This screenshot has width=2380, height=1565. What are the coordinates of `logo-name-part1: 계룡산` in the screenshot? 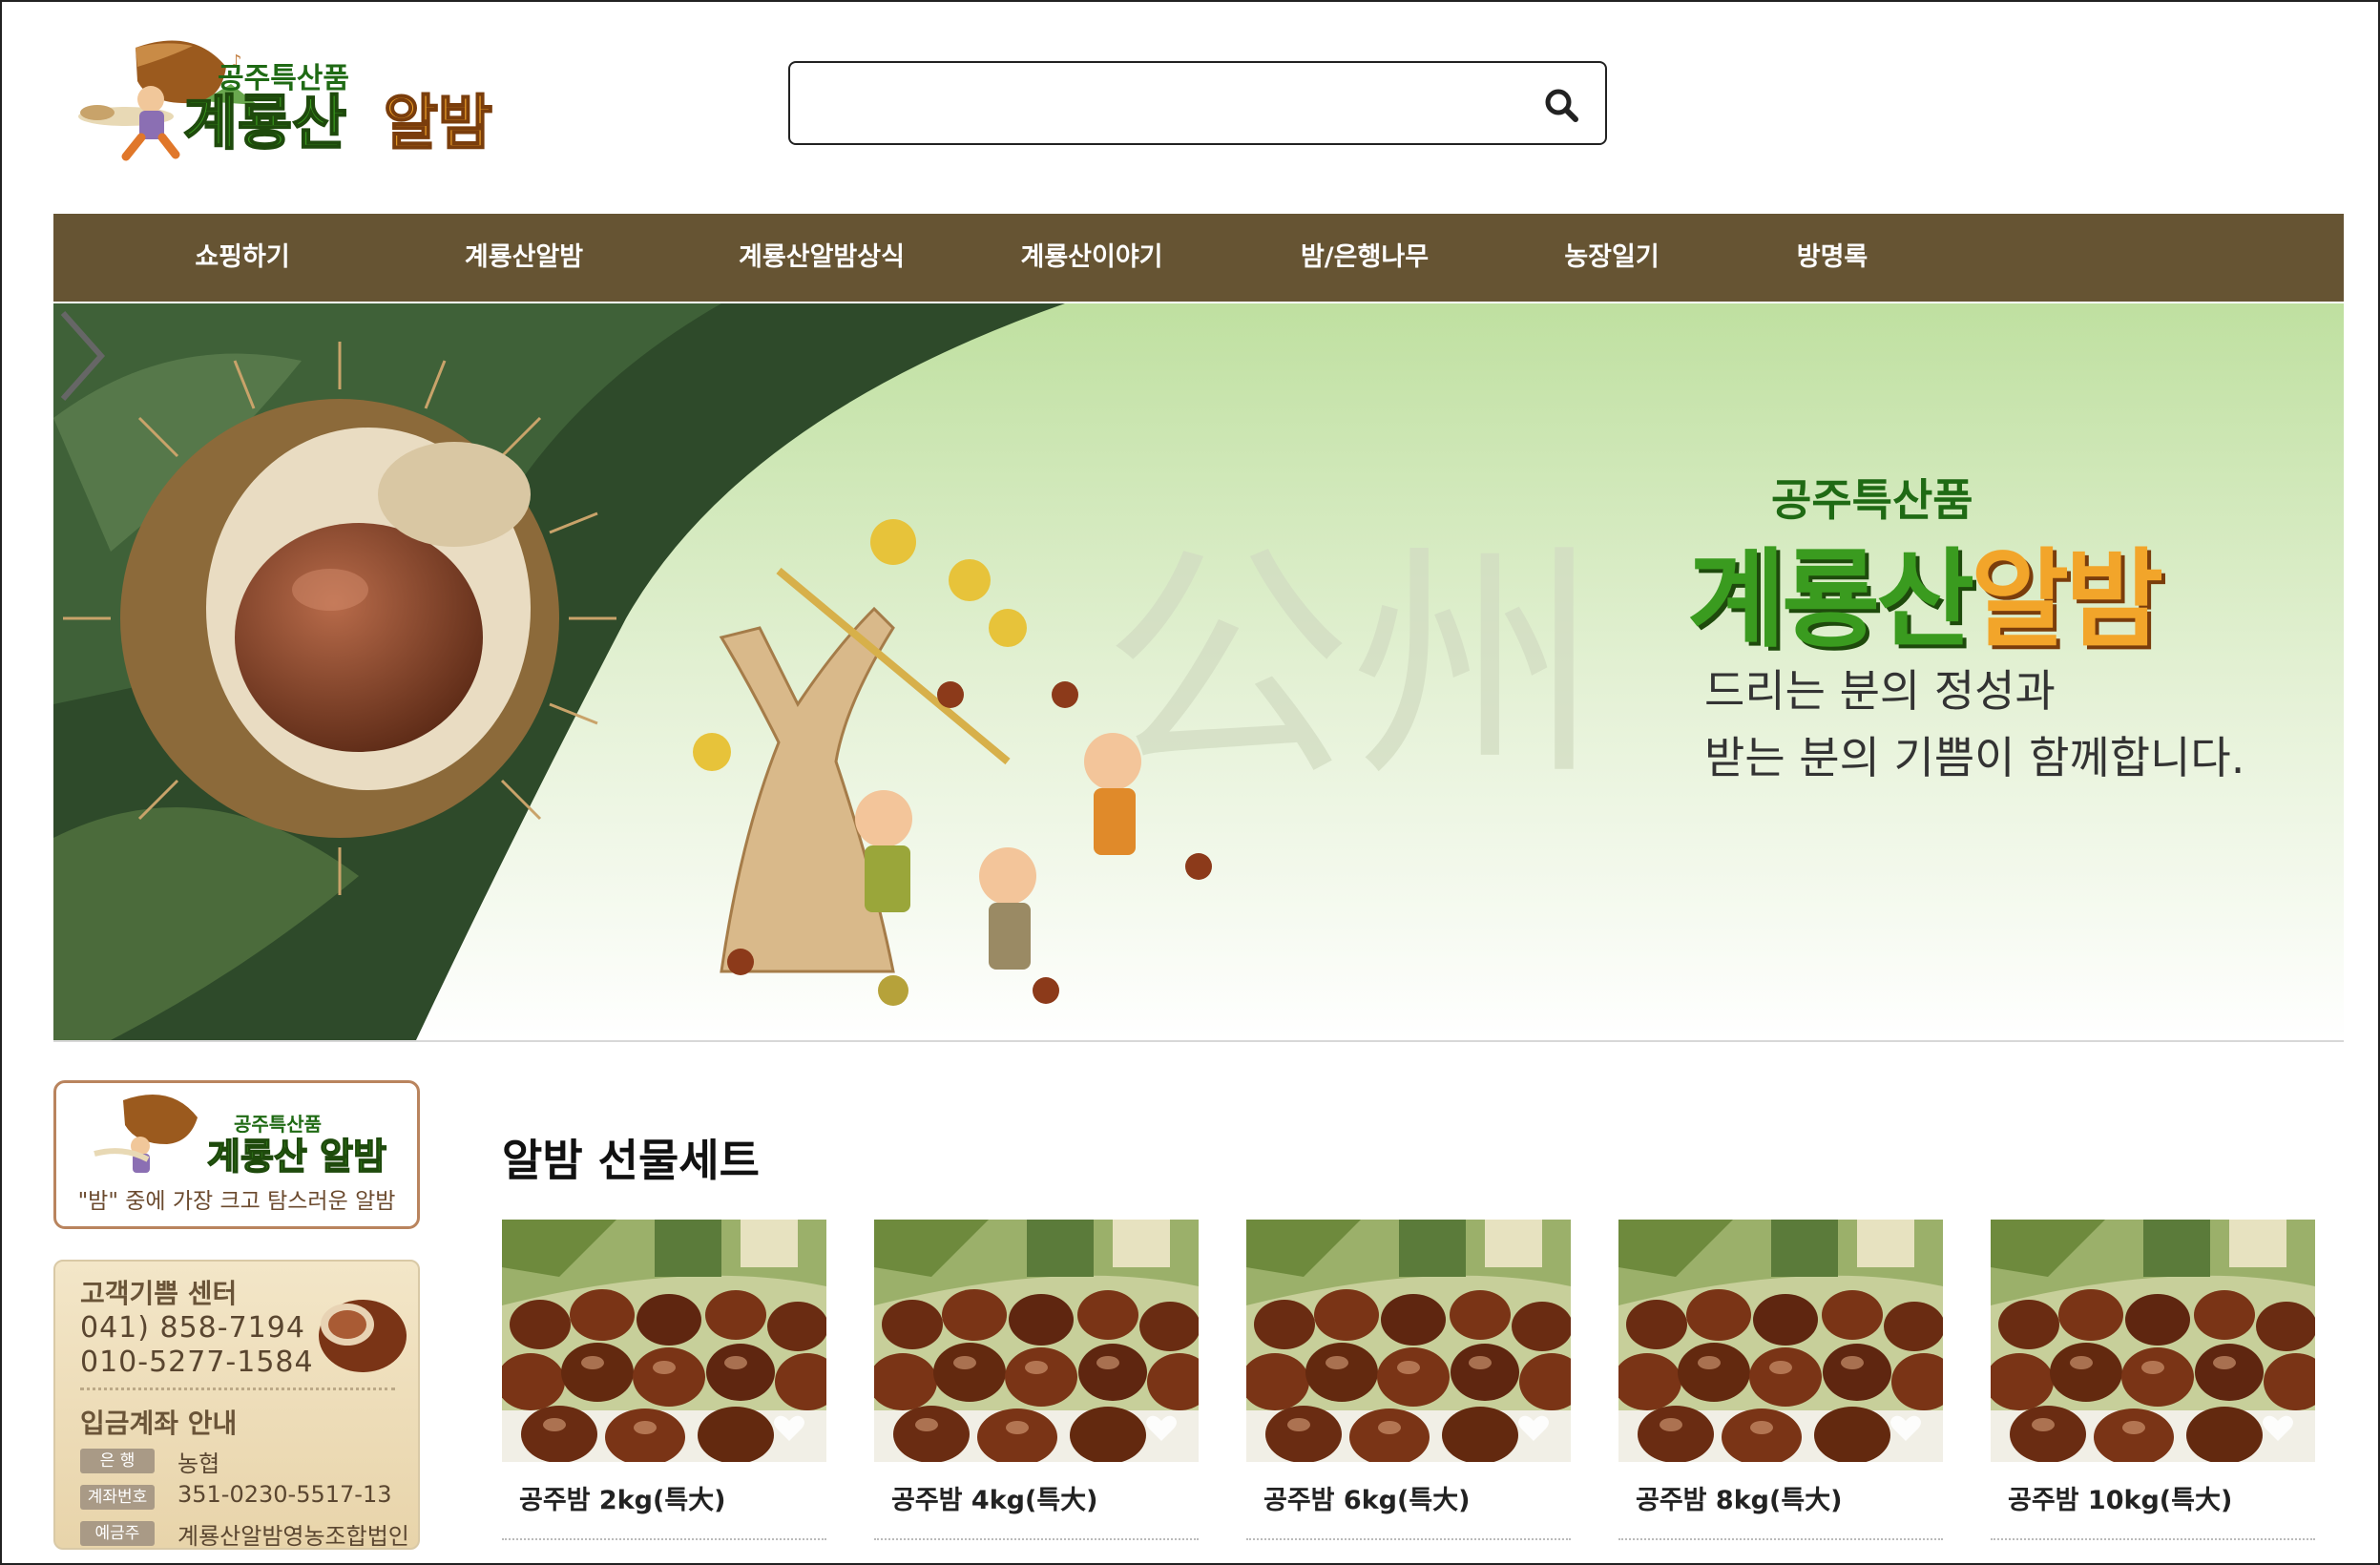 It's located at (264, 122).